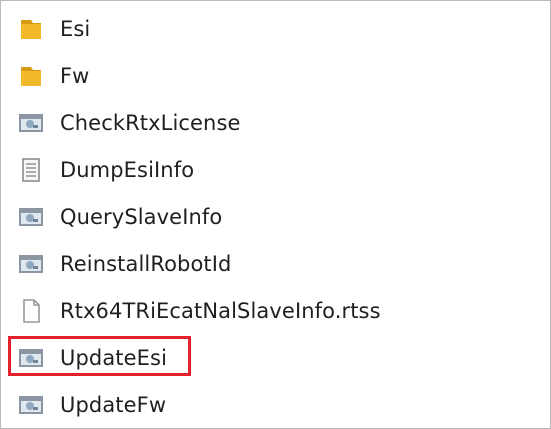 Image resolution: width=551 pixels, height=429 pixels. What do you see at coordinates (276, 169) in the screenshot?
I see `file-item-dumpesiinfo: DumpEsiInfo` at bounding box center [276, 169].